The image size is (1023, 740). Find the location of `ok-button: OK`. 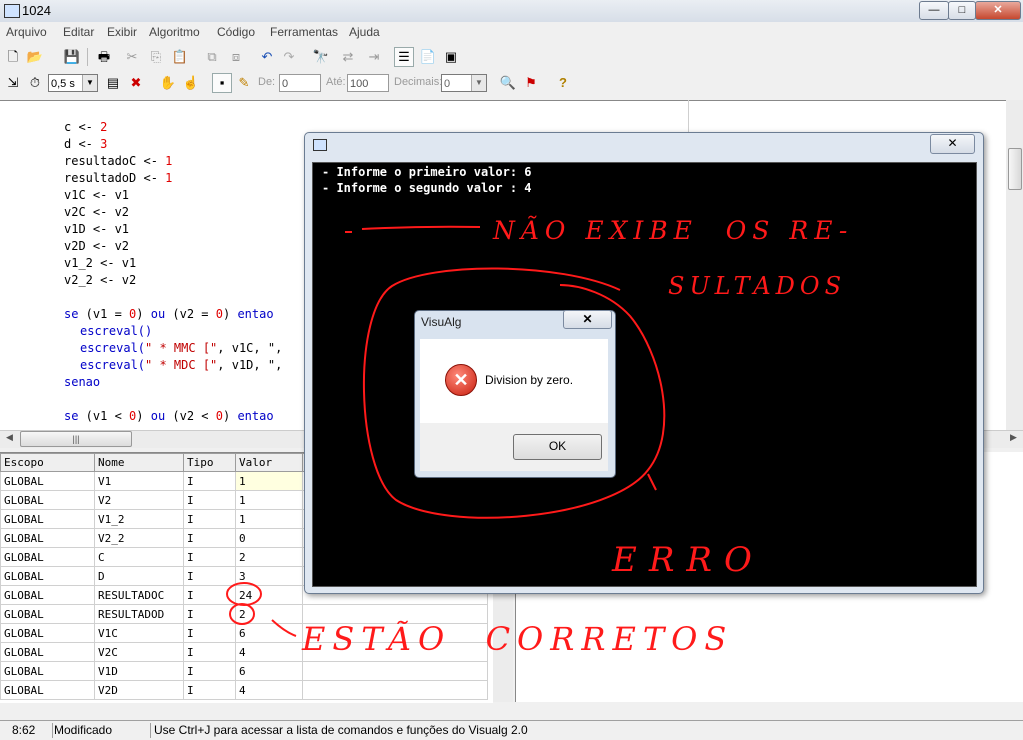

ok-button: OK is located at coordinates (557, 447).